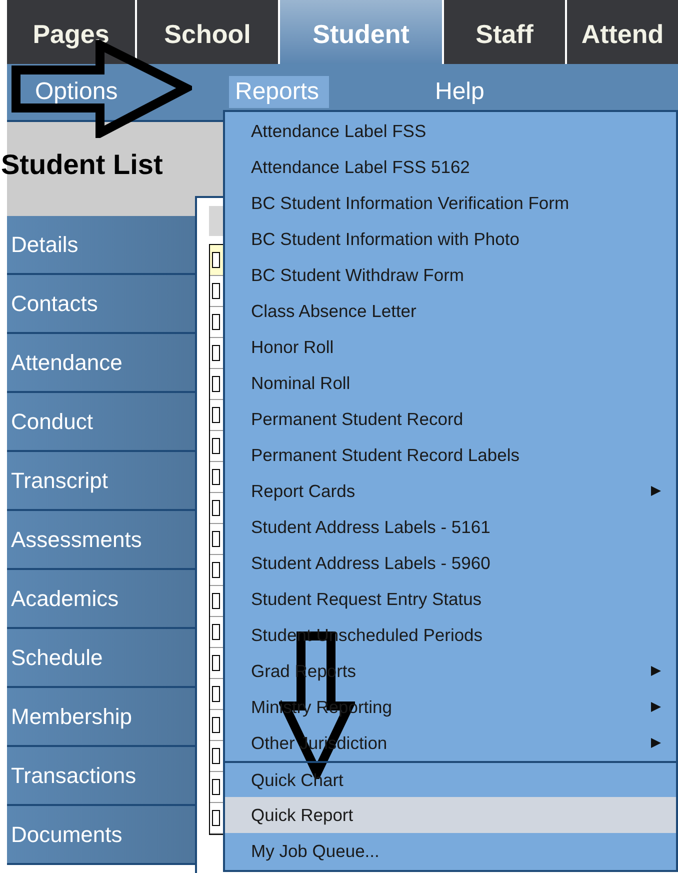  What do you see at coordinates (450, 815) in the screenshot?
I see `menu-option: Quick Report` at bounding box center [450, 815].